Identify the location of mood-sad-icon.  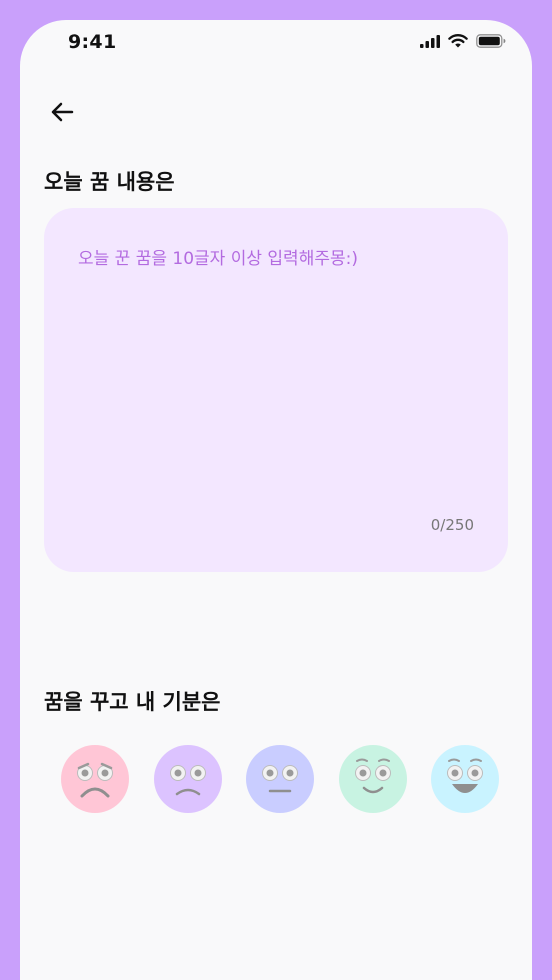
(187, 779).